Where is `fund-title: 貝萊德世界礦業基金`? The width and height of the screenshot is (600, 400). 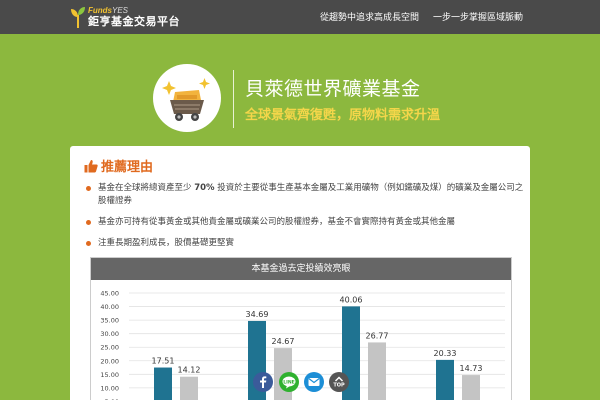 fund-title: 貝萊德世界礦業基金 is located at coordinates (333, 89).